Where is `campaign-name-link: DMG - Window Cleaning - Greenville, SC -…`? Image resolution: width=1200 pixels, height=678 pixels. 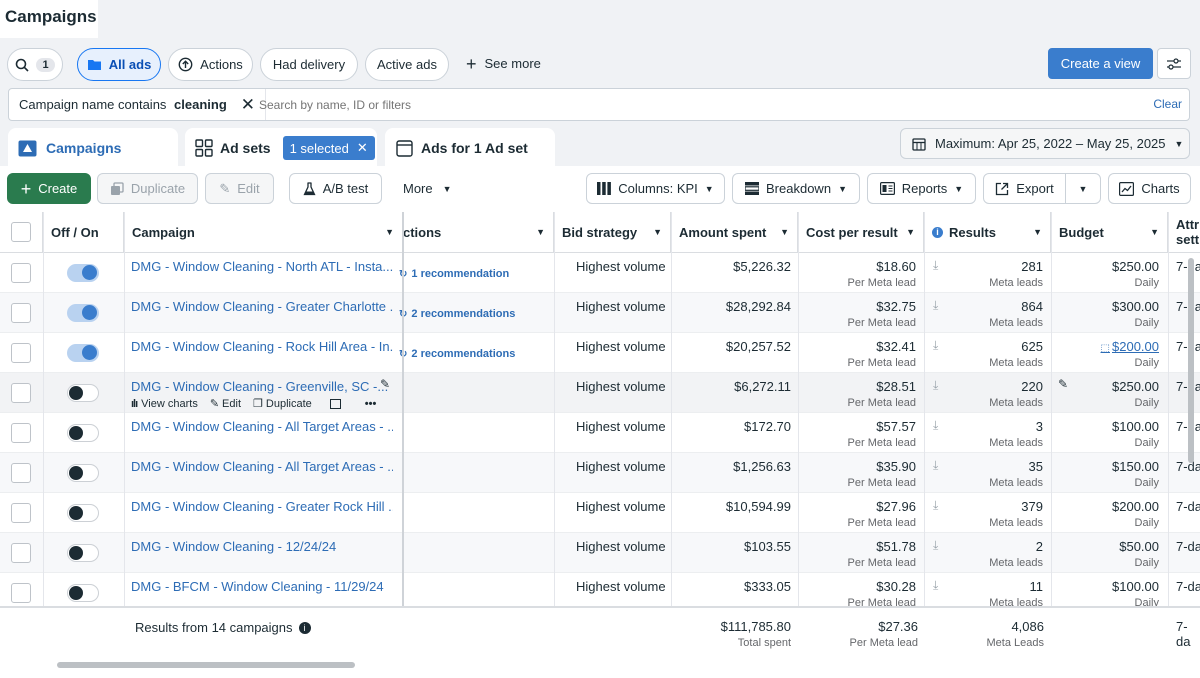 campaign-name-link: DMG - Window Cleaning - Greenville, SC -… is located at coordinates (262, 387).